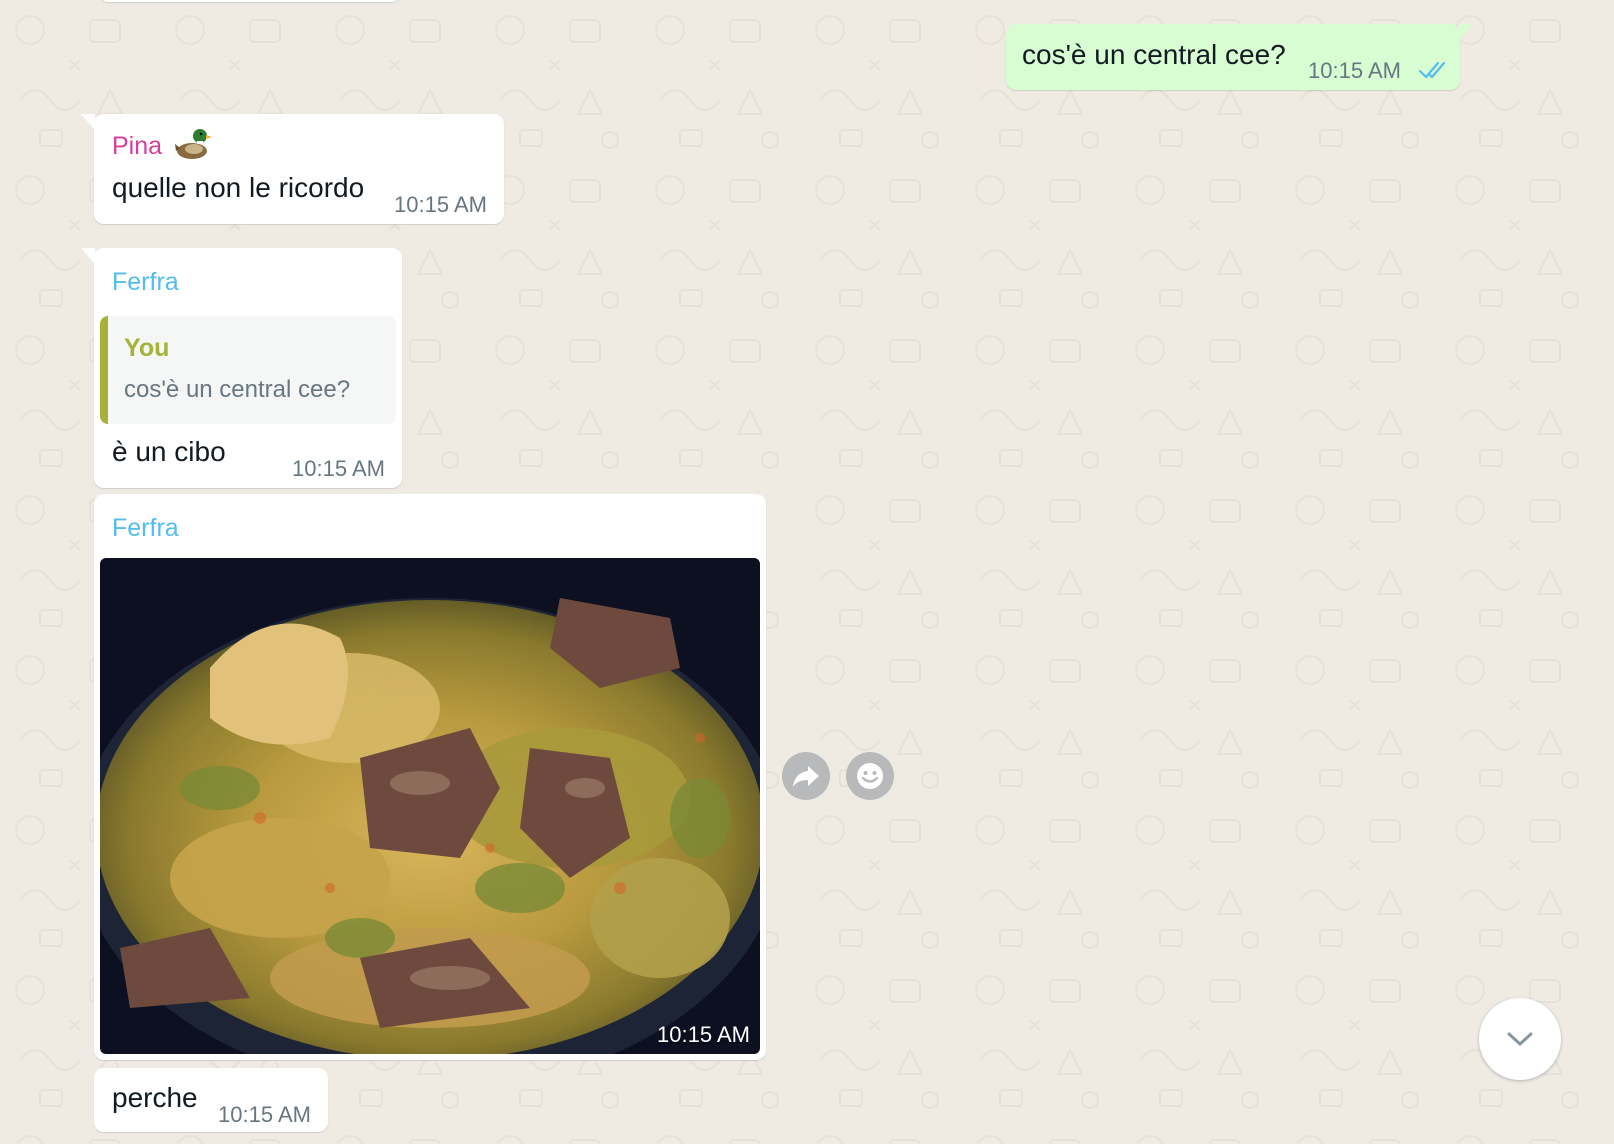 This screenshot has width=1614, height=1144. What do you see at coordinates (104, 370) in the screenshot?
I see `quote-accent-bar` at bounding box center [104, 370].